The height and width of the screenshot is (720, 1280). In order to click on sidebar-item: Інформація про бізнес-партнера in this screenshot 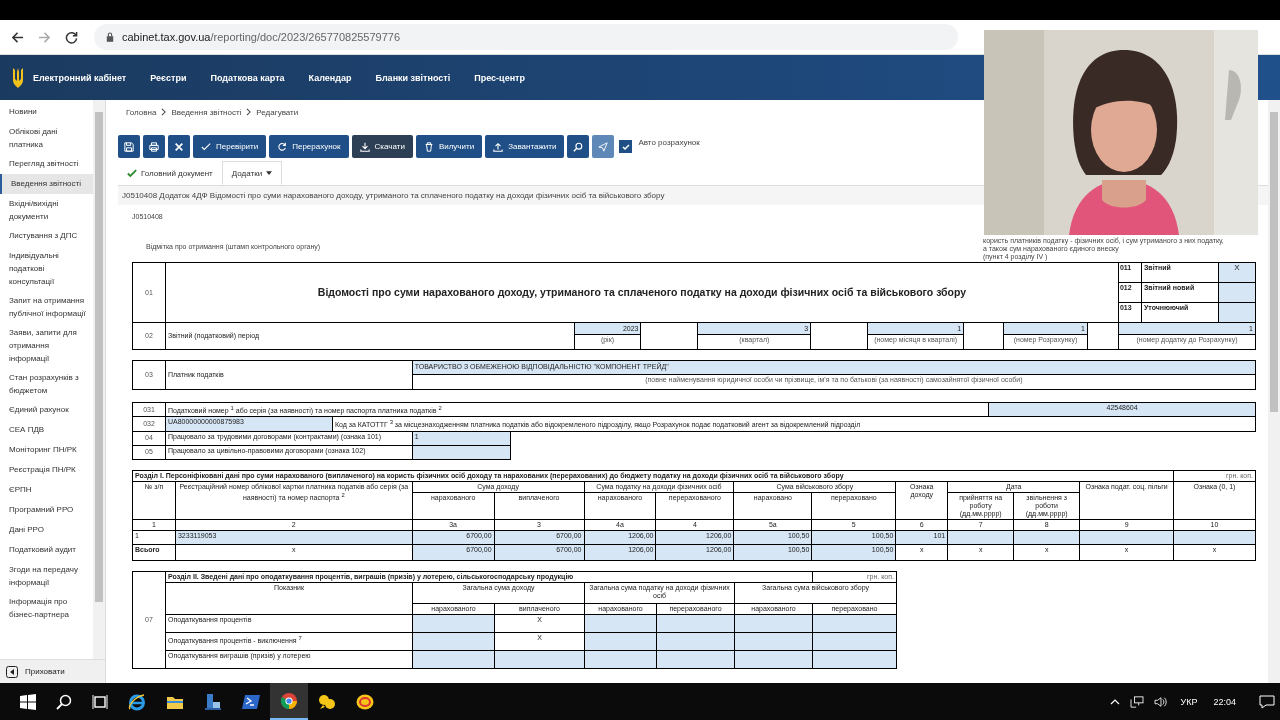, I will do `click(46, 608)`.